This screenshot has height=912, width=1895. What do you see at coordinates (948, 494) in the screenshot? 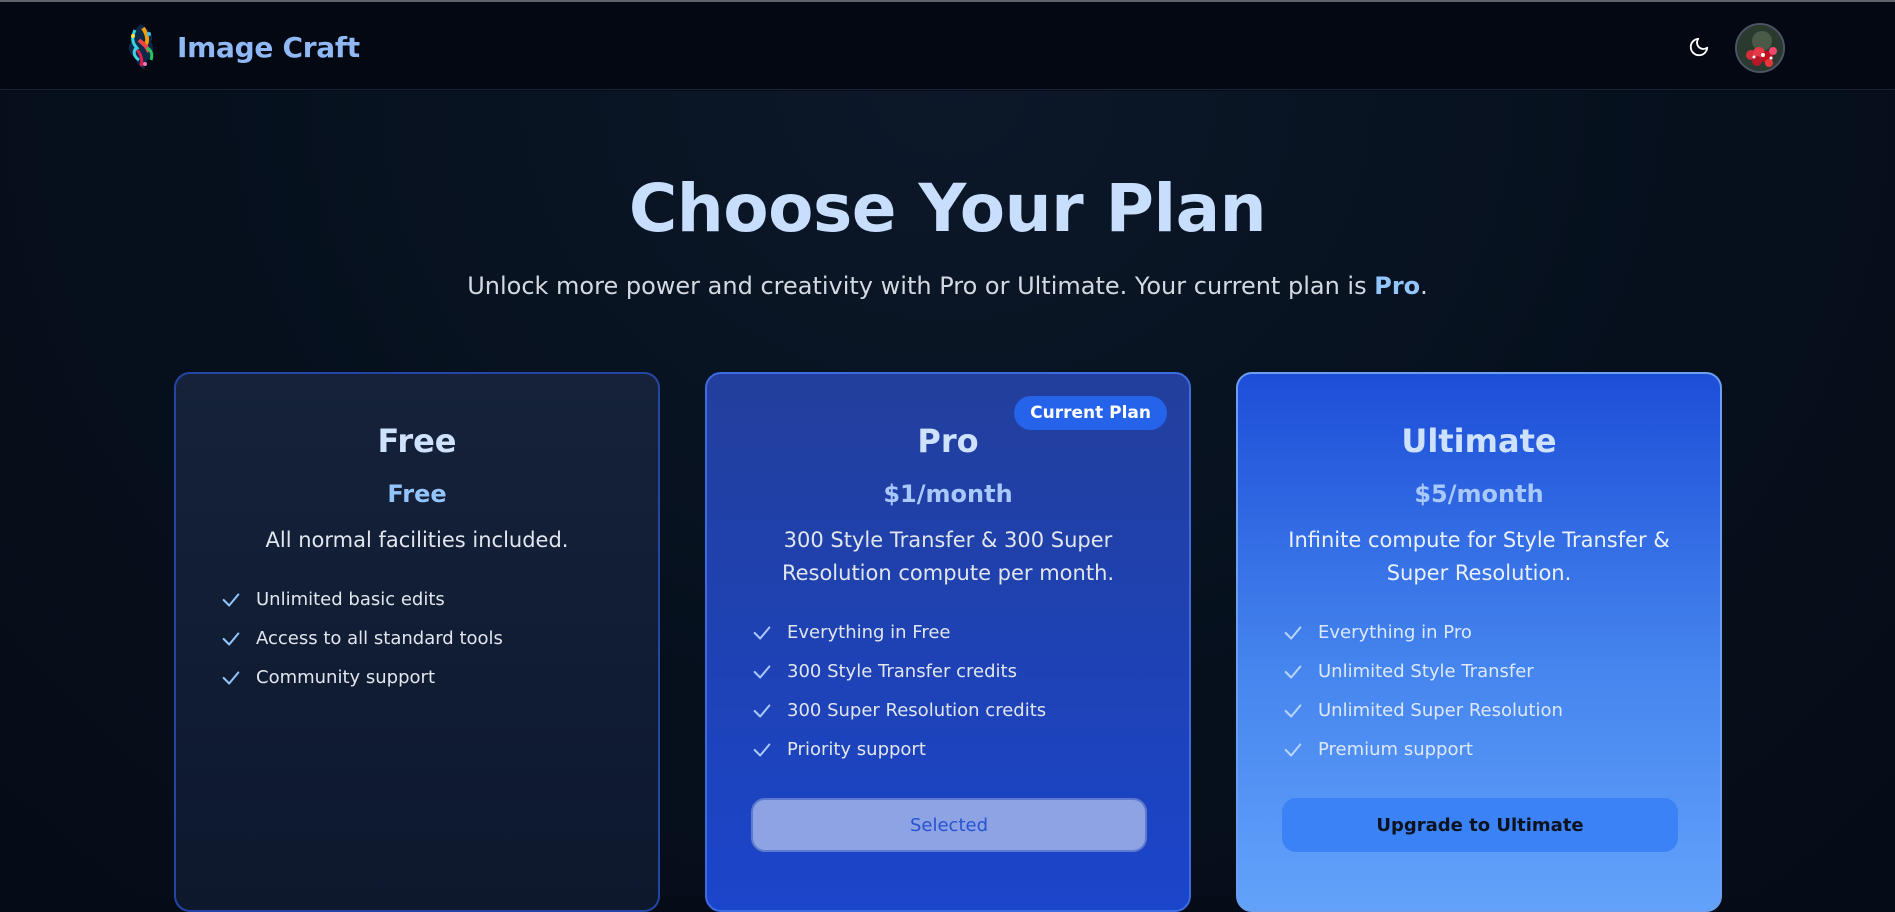
I see `plan-price: $1/month` at bounding box center [948, 494].